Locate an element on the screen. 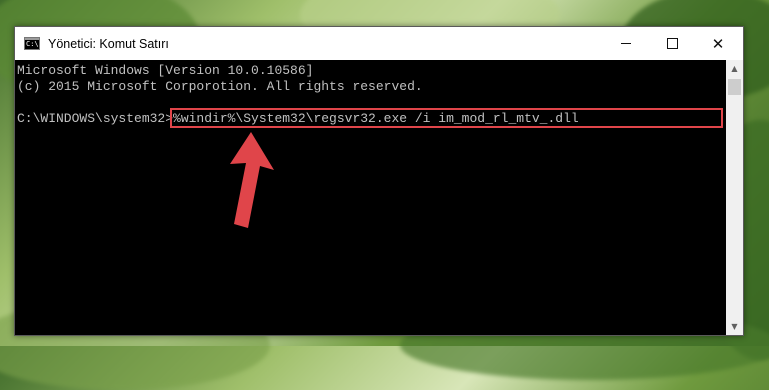  scroll-up-button: ▲ is located at coordinates (734, 68).